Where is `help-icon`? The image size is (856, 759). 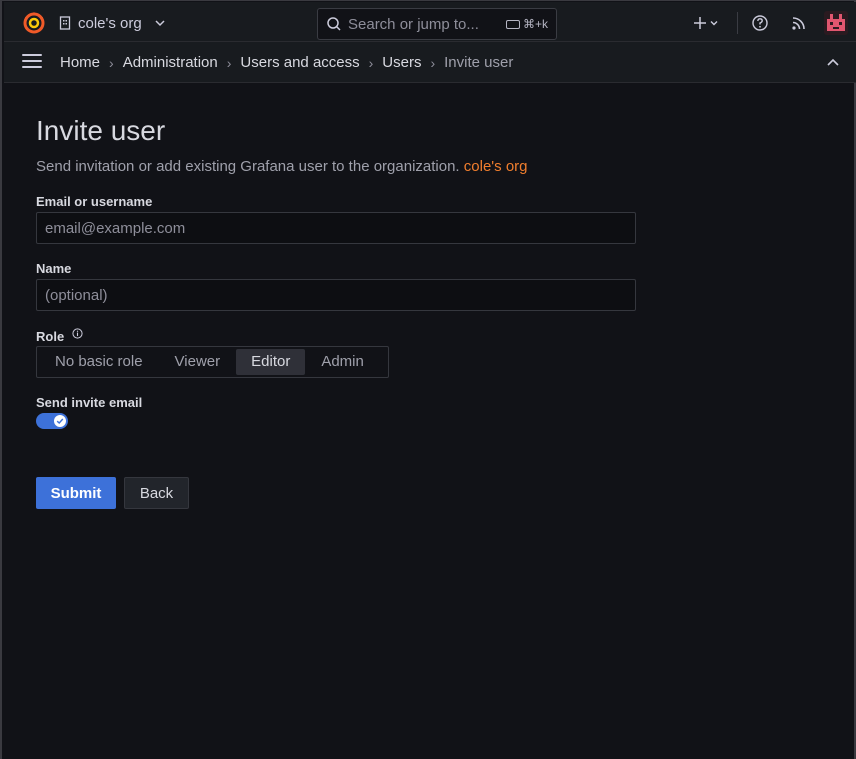
help-icon is located at coordinates (760, 23).